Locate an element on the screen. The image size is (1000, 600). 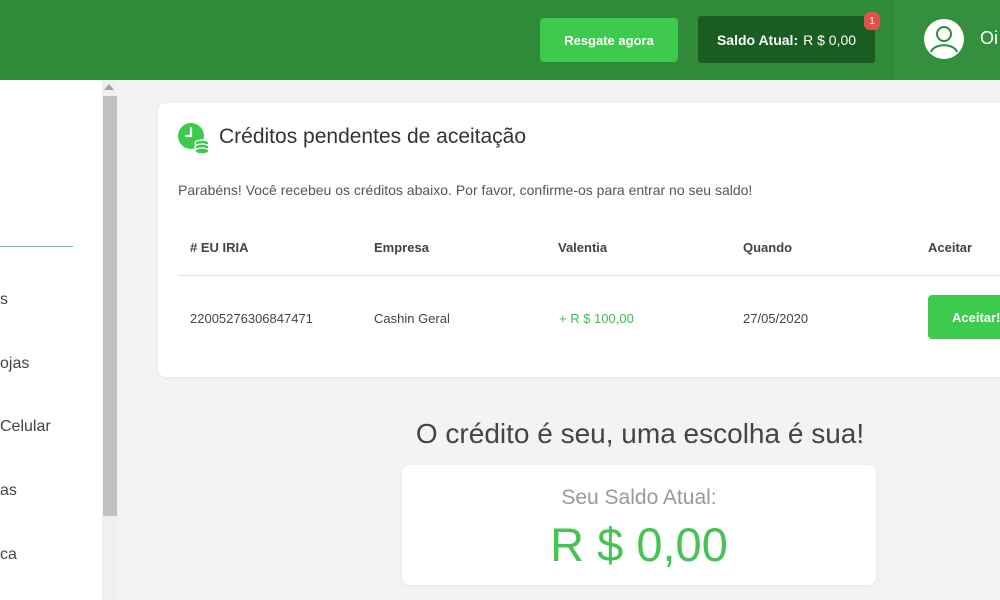
row-empresa-cell: Cashin Geral is located at coordinates (412, 318).